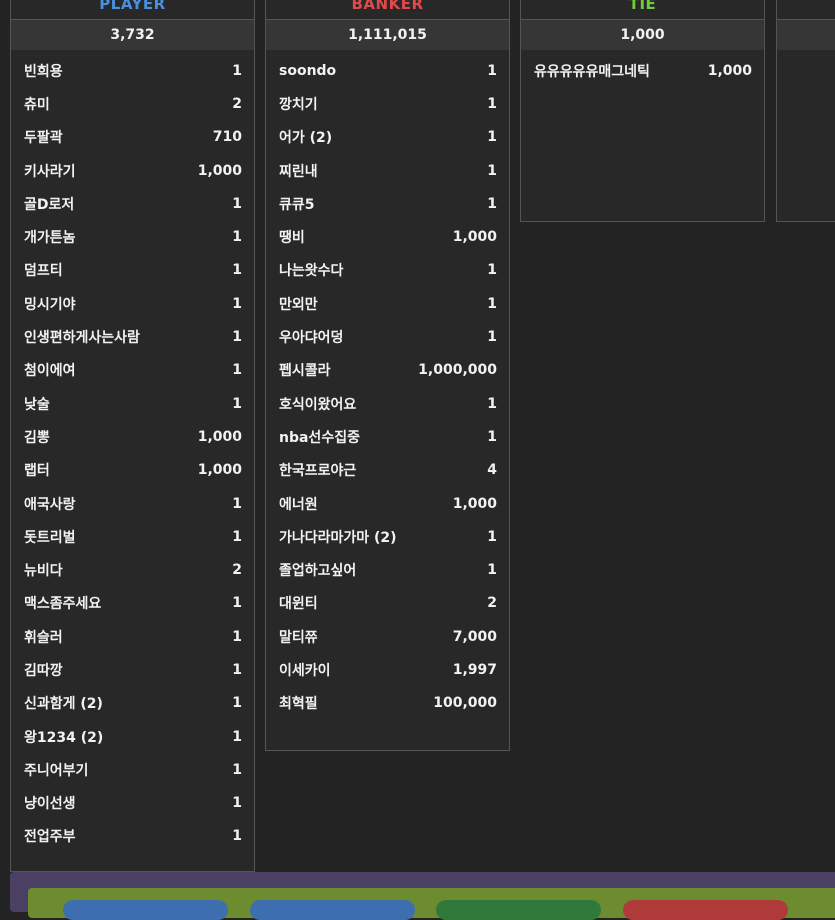 The width and height of the screenshot is (835, 920). Describe the element at coordinates (387, 170) in the screenshot. I see `bet-row: 찌린내 1` at that location.